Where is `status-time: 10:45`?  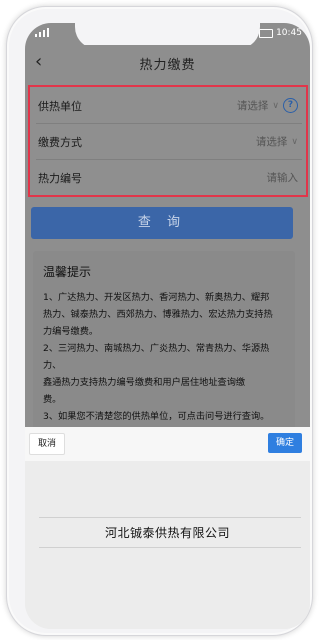
status-time: 10:45 is located at coordinates (289, 33).